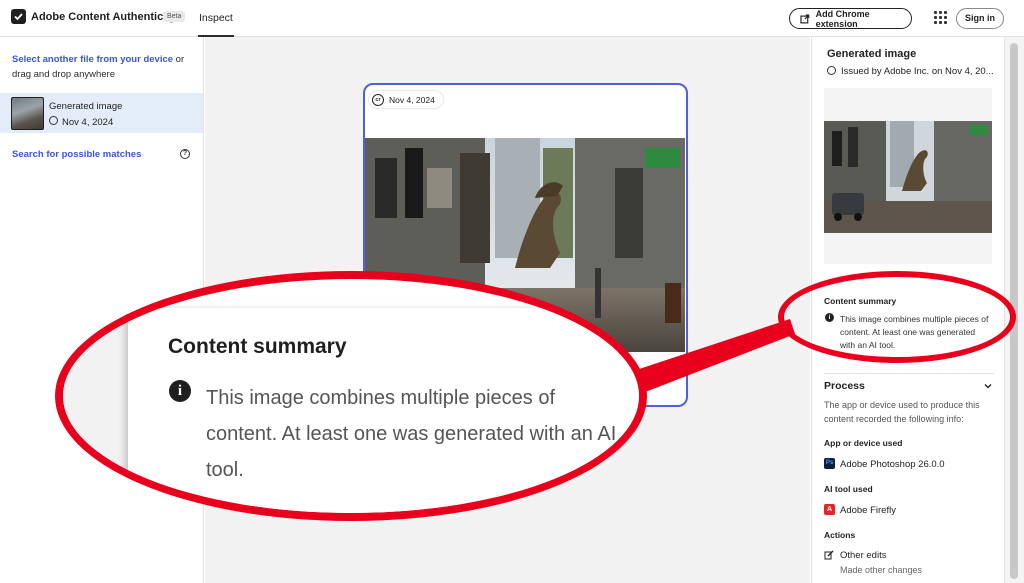 This screenshot has height=583, width=1024. Describe the element at coordinates (216, 18) in the screenshot. I see `tab-inspect: Inspect` at that location.